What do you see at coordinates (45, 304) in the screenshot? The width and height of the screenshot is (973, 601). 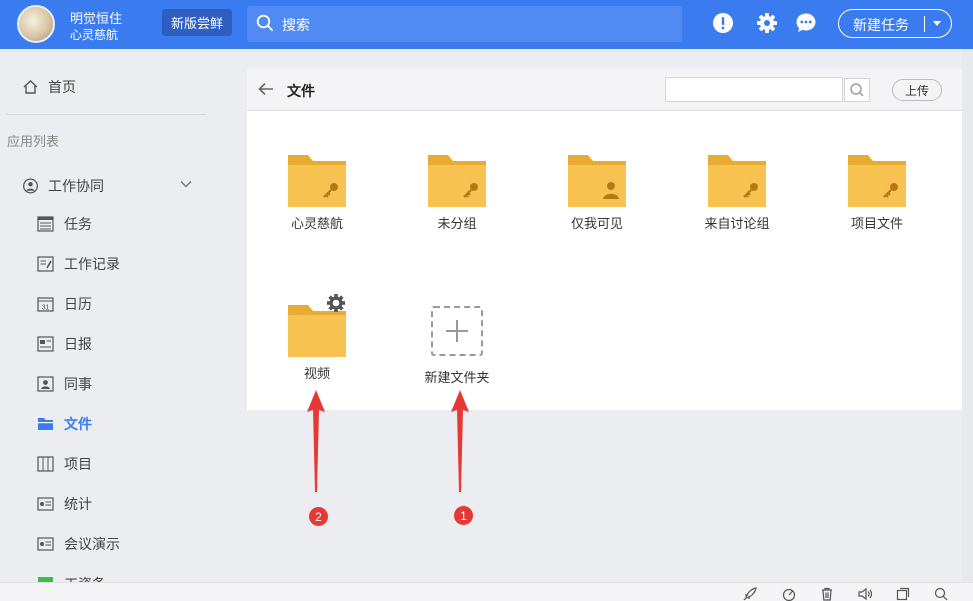 I see `calendar-icon: 31` at bounding box center [45, 304].